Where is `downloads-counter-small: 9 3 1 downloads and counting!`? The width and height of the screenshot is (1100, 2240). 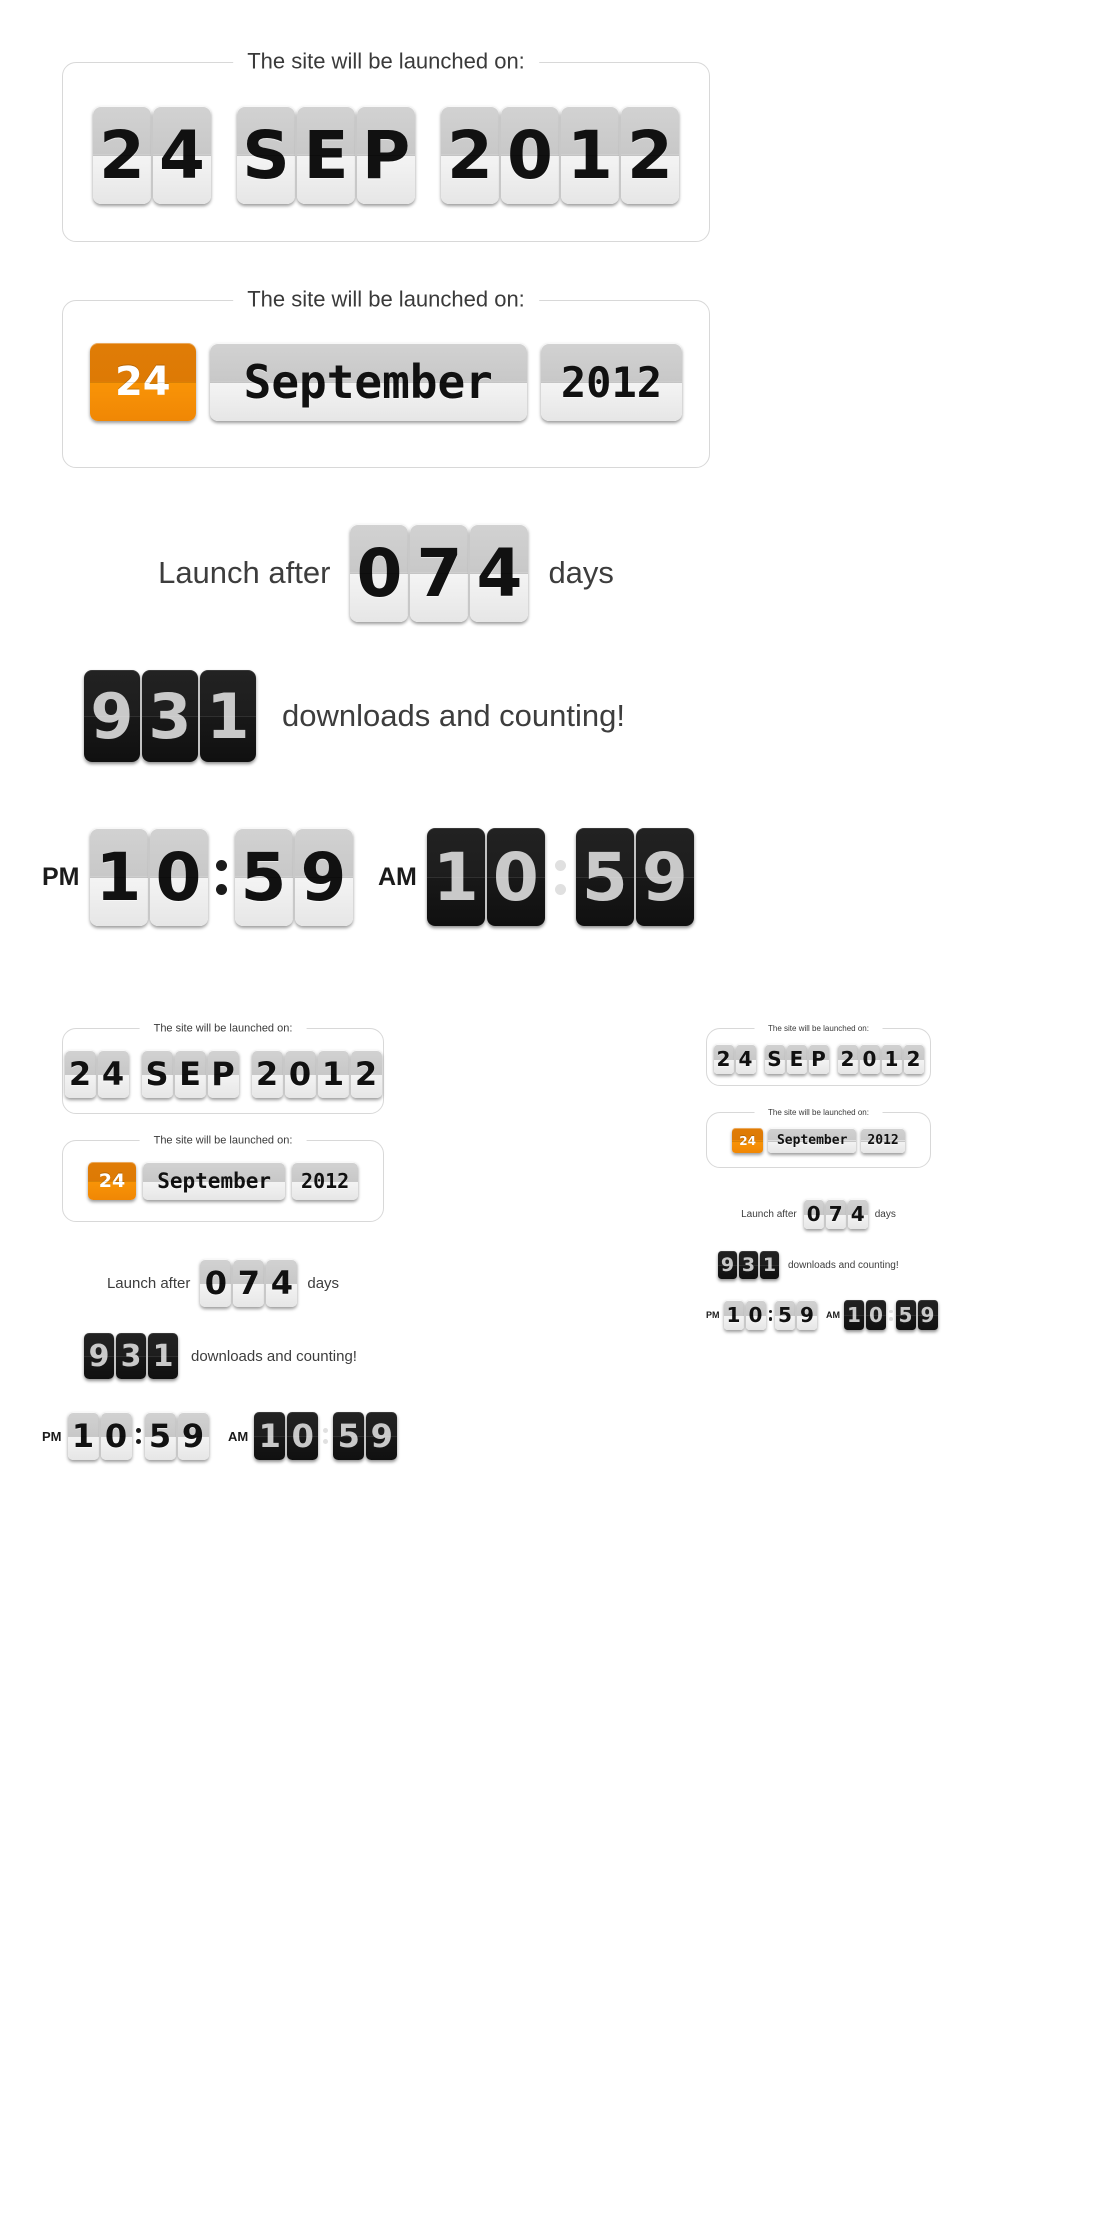 downloads-counter-small: 9 3 1 downloads and counting! is located at coordinates (808, 1265).